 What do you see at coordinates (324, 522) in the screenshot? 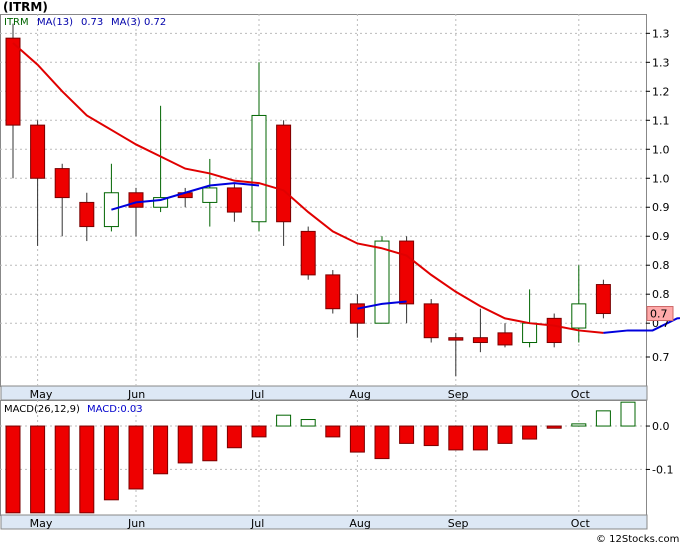
I see `macd-date-axis` at bounding box center [324, 522].